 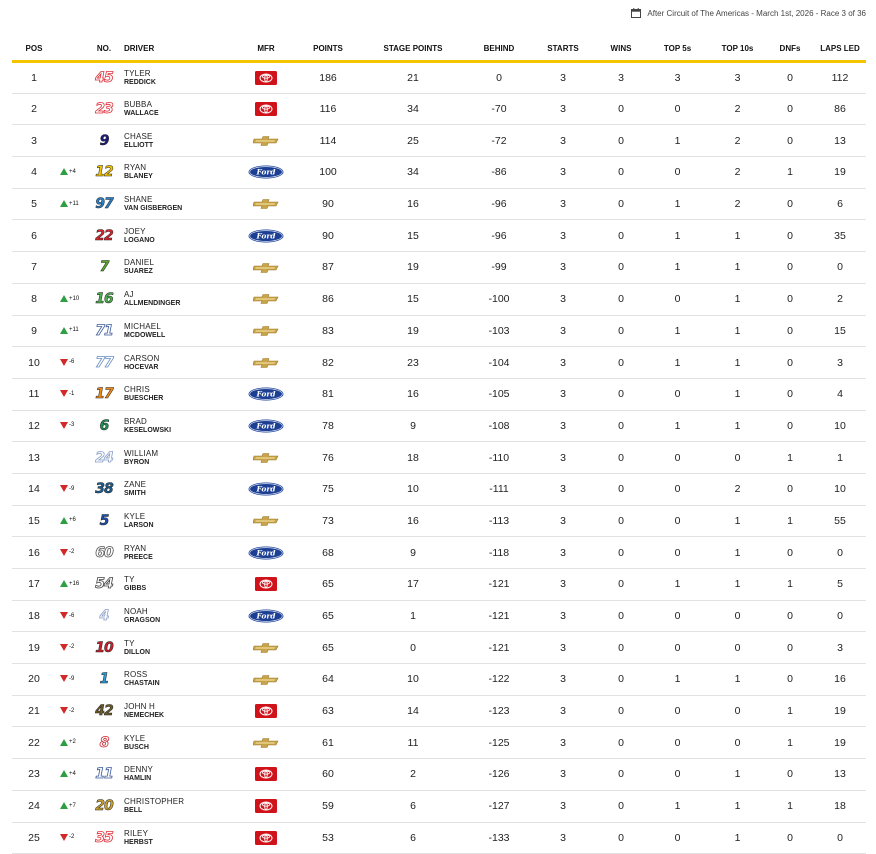 What do you see at coordinates (328, 49) in the screenshot?
I see `col-points: POINTS` at bounding box center [328, 49].